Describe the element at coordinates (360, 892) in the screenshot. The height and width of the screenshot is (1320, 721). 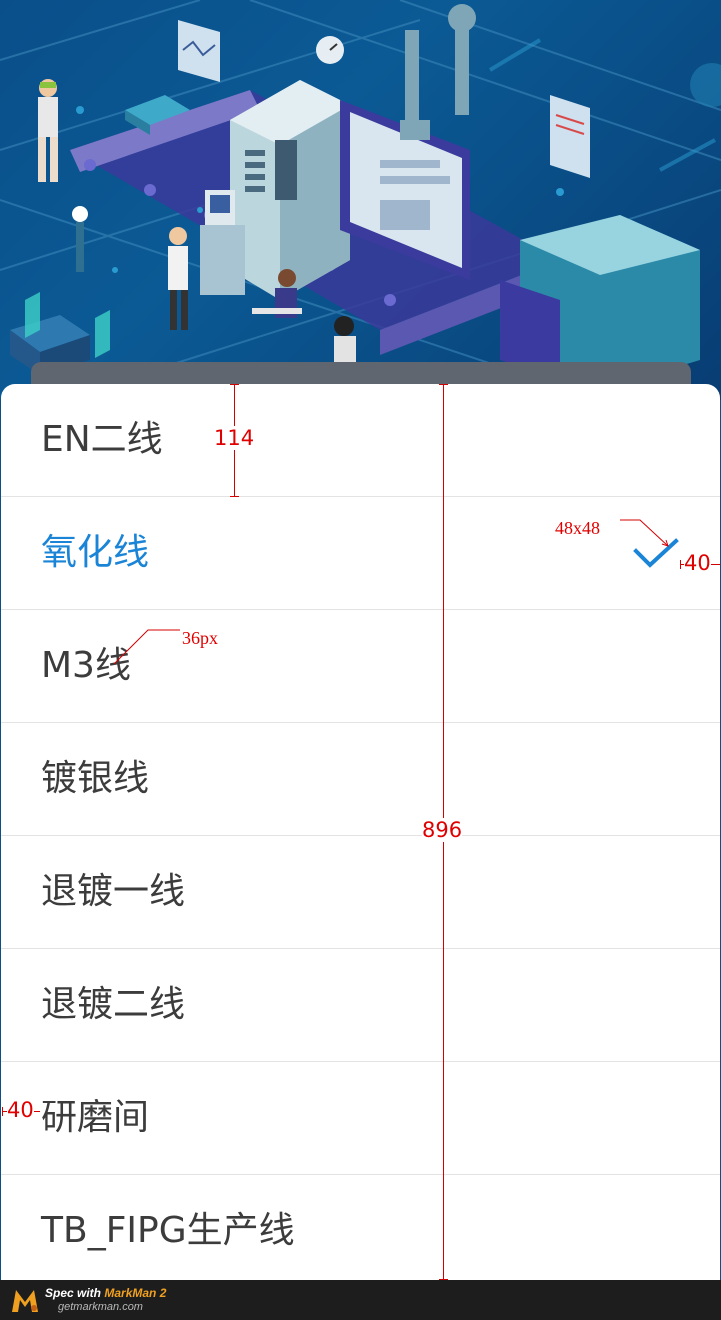
I see `list-item-deplating-line-1: 退镀一线` at that location.